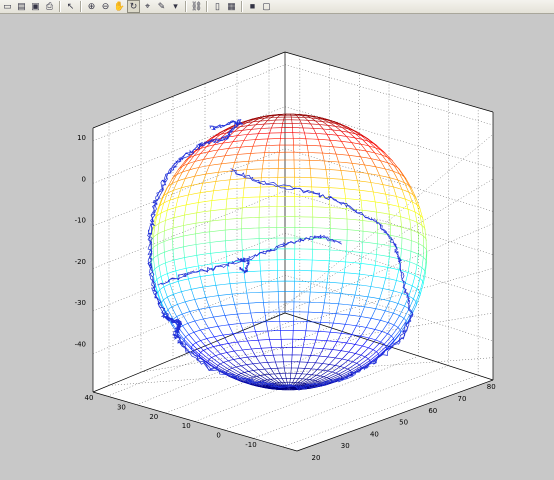 The image size is (554, 480). What do you see at coordinates (80, 262) in the screenshot?
I see `tick-label: -20` at bounding box center [80, 262].